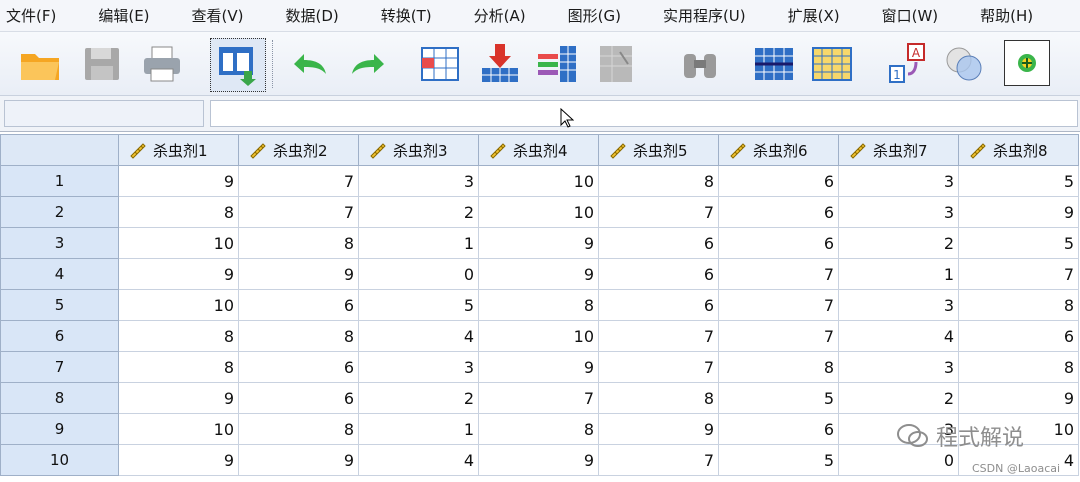  Describe the element at coordinates (440, 64) in the screenshot. I see `go-to-case-icon` at that location.